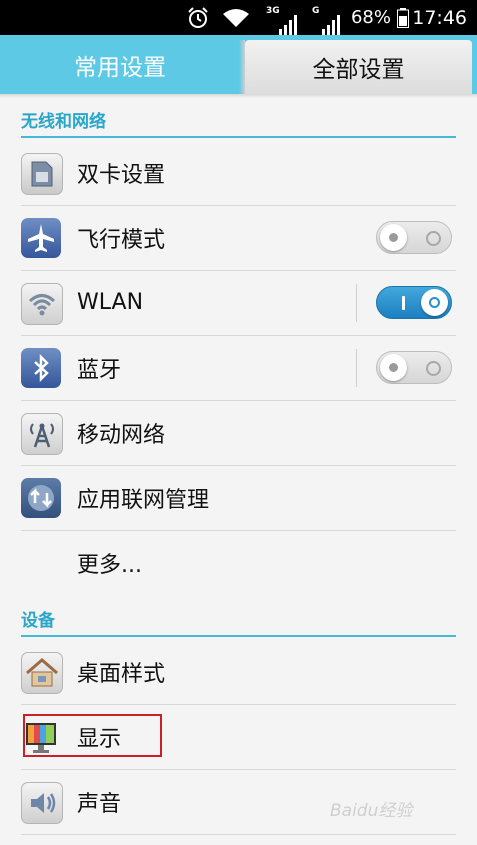 This screenshot has height=845, width=477. Describe the element at coordinates (238, 672) in the screenshot. I see `settings-item-home-style: 桌面样式` at that location.